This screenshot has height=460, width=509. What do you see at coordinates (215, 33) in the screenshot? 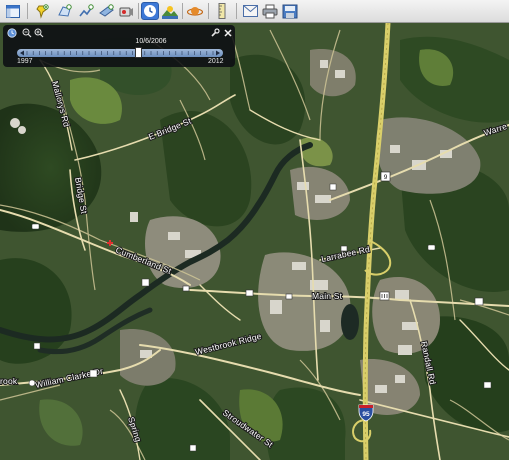
I see `wrench-icon` at bounding box center [215, 33].